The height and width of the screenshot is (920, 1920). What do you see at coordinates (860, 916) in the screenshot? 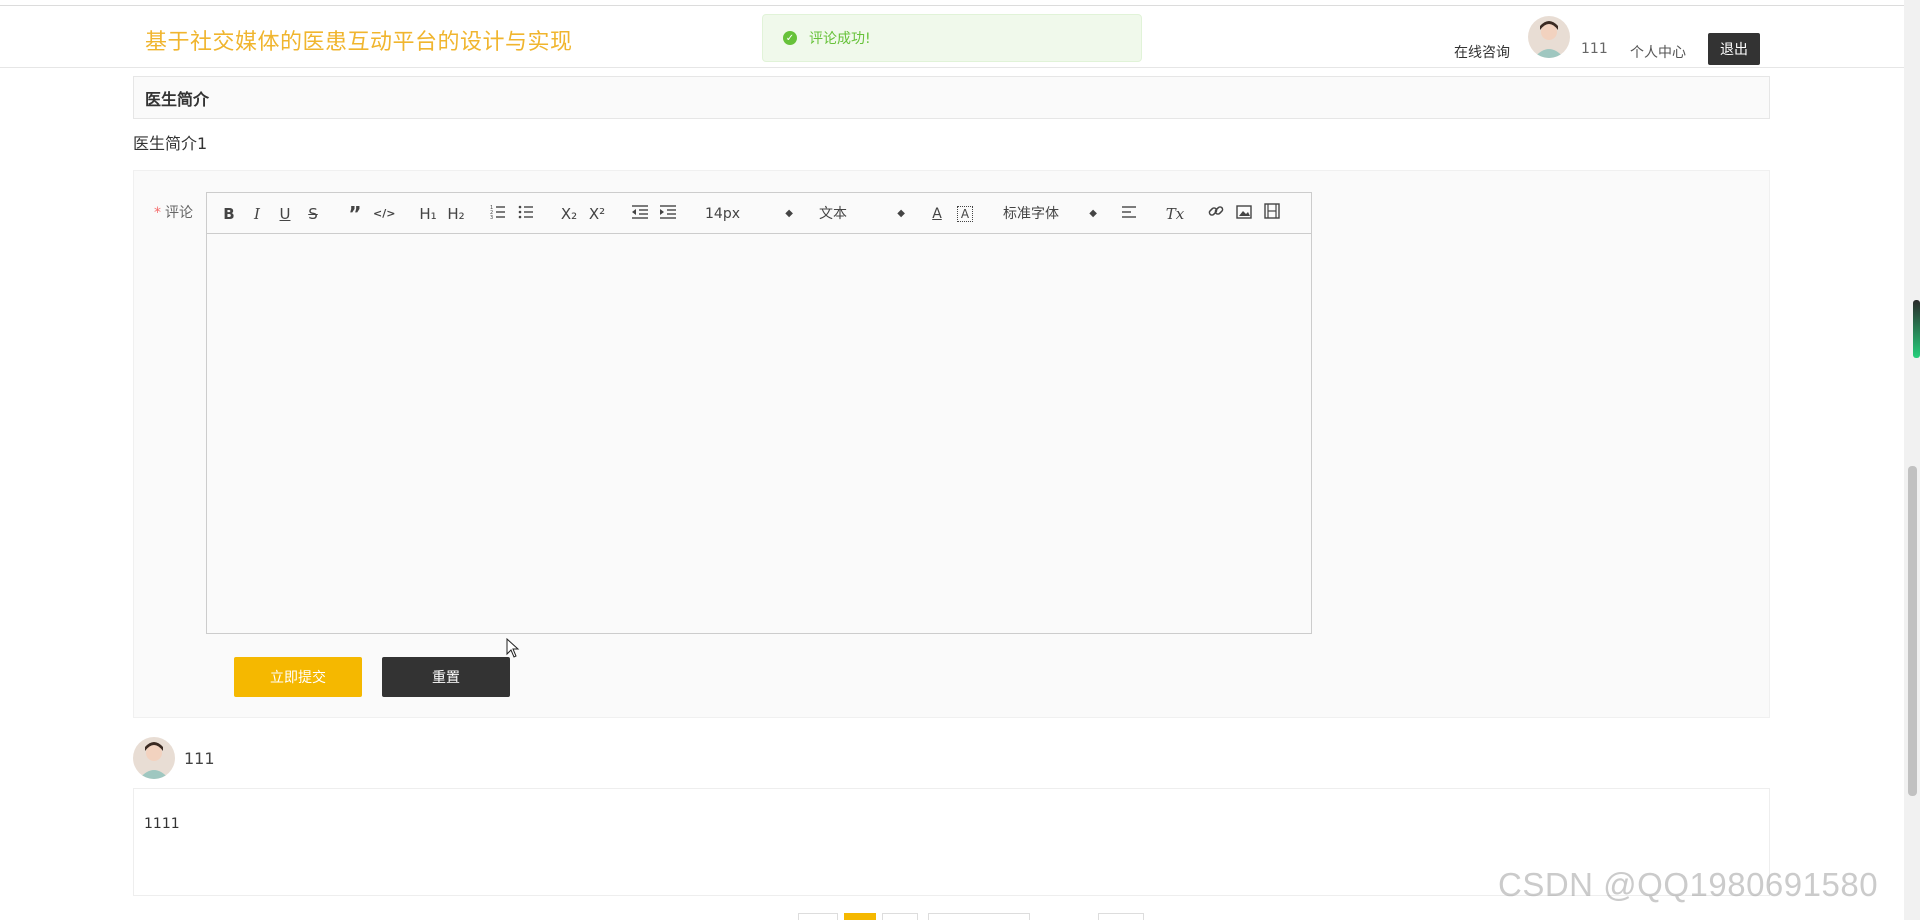
I see `pagination-page-current` at bounding box center [860, 916].